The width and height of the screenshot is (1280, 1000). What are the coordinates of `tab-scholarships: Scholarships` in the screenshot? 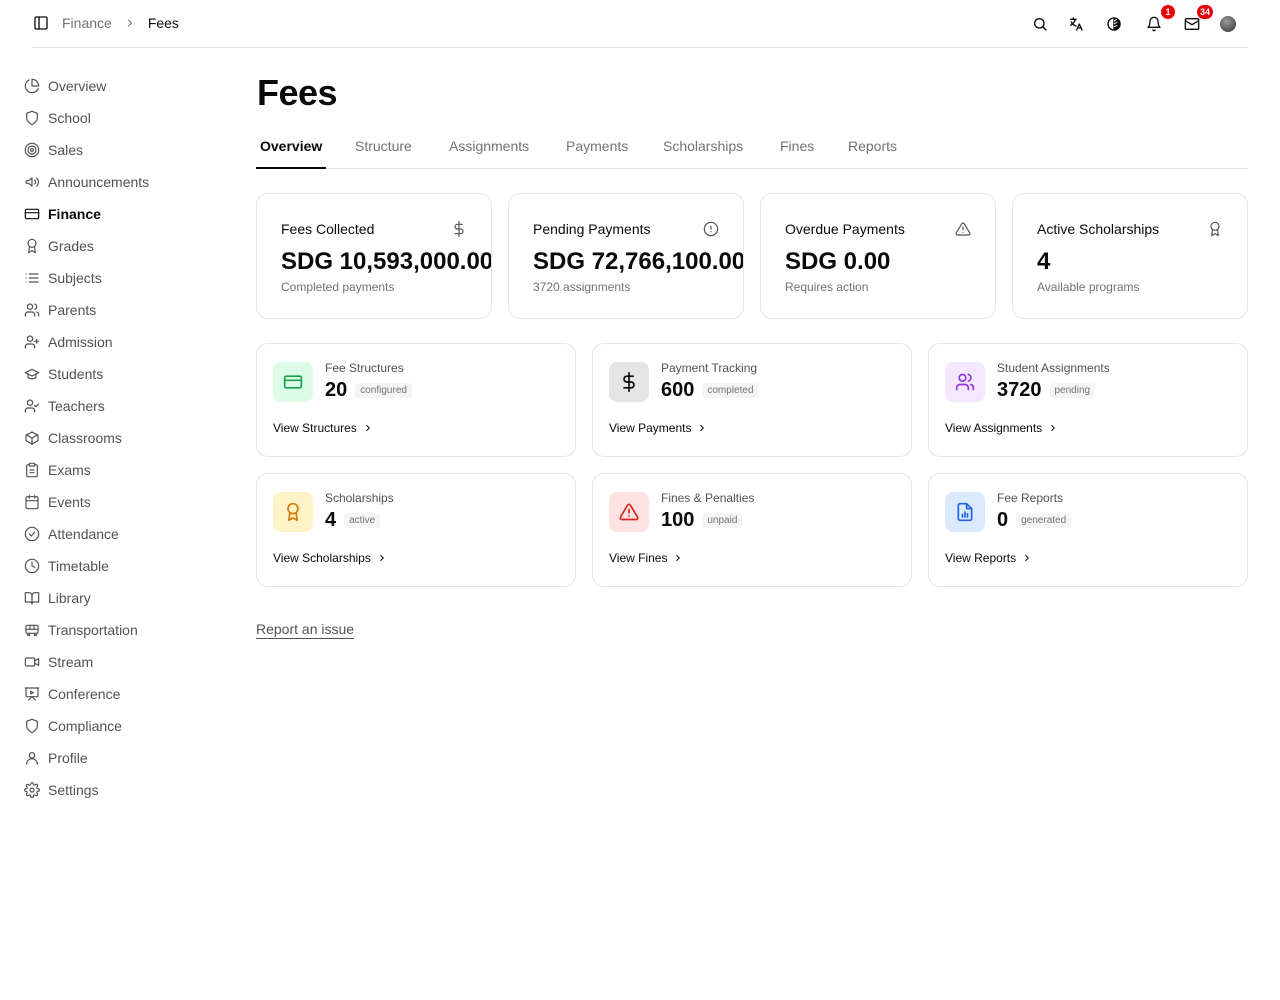 It's located at (703, 153).